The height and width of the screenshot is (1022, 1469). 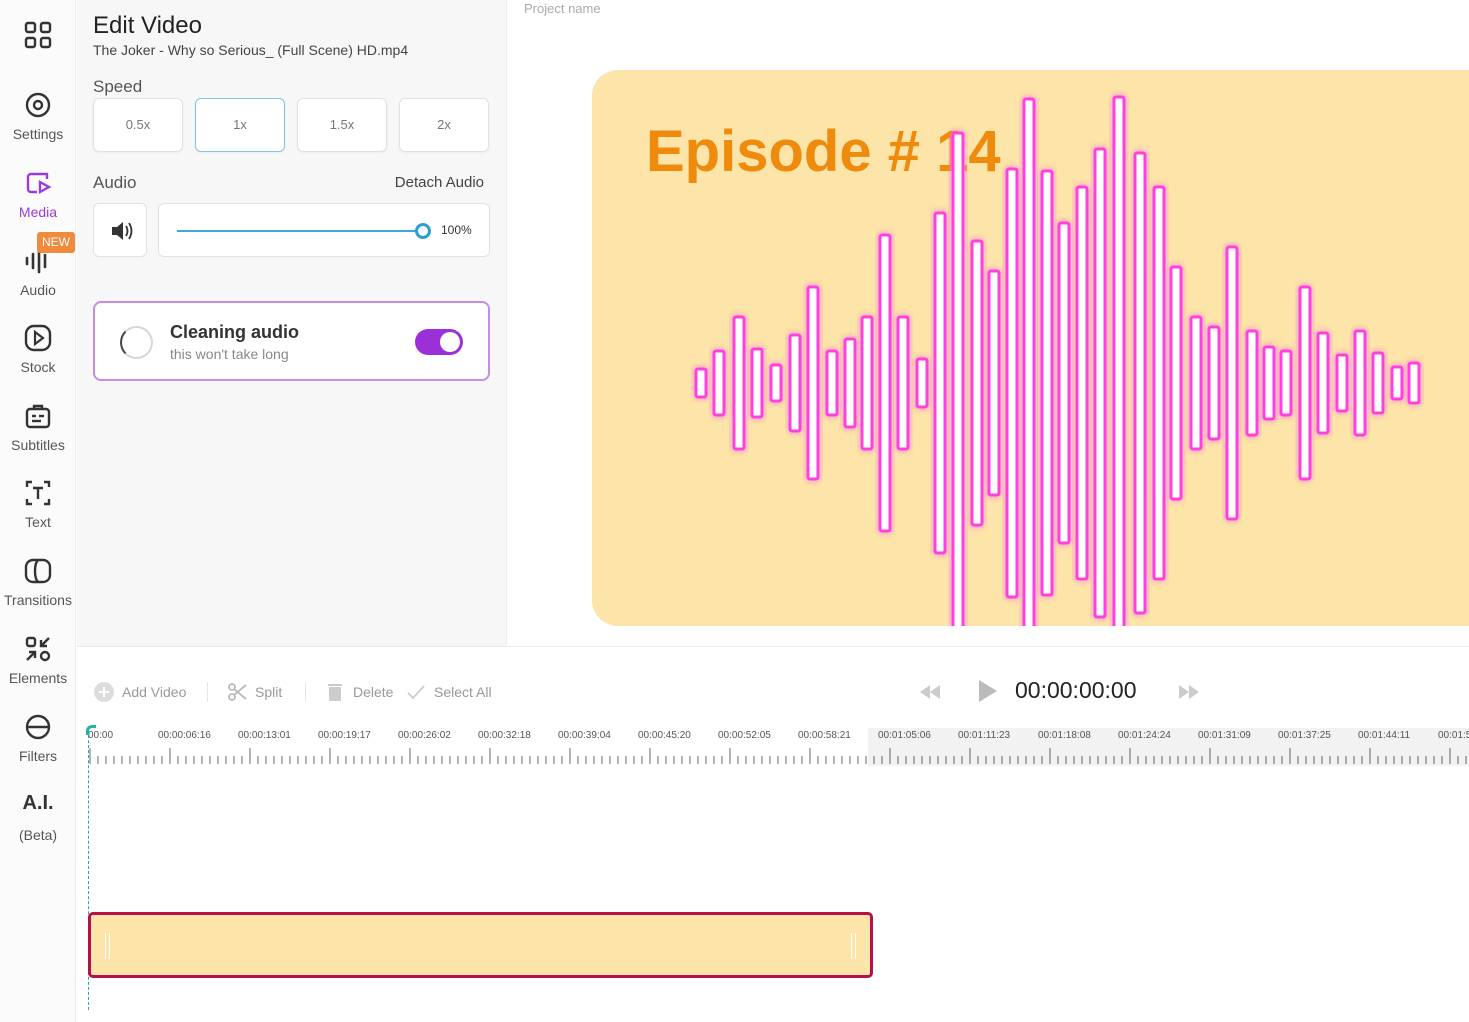 I want to click on settings-icon, so click(x=38, y=105).